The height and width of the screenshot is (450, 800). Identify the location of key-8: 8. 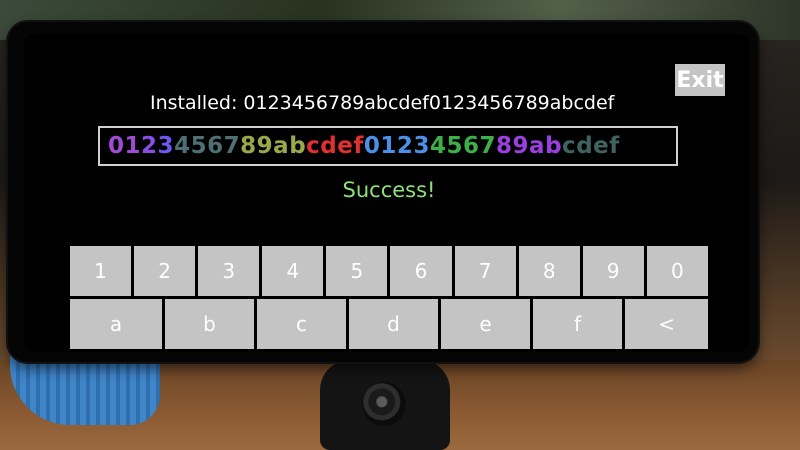
(549, 271).